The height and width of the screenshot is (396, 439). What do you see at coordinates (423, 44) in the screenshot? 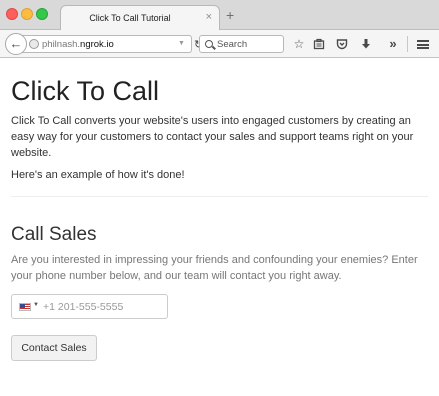
I see `hamburger-menu-icon` at bounding box center [423, 44].